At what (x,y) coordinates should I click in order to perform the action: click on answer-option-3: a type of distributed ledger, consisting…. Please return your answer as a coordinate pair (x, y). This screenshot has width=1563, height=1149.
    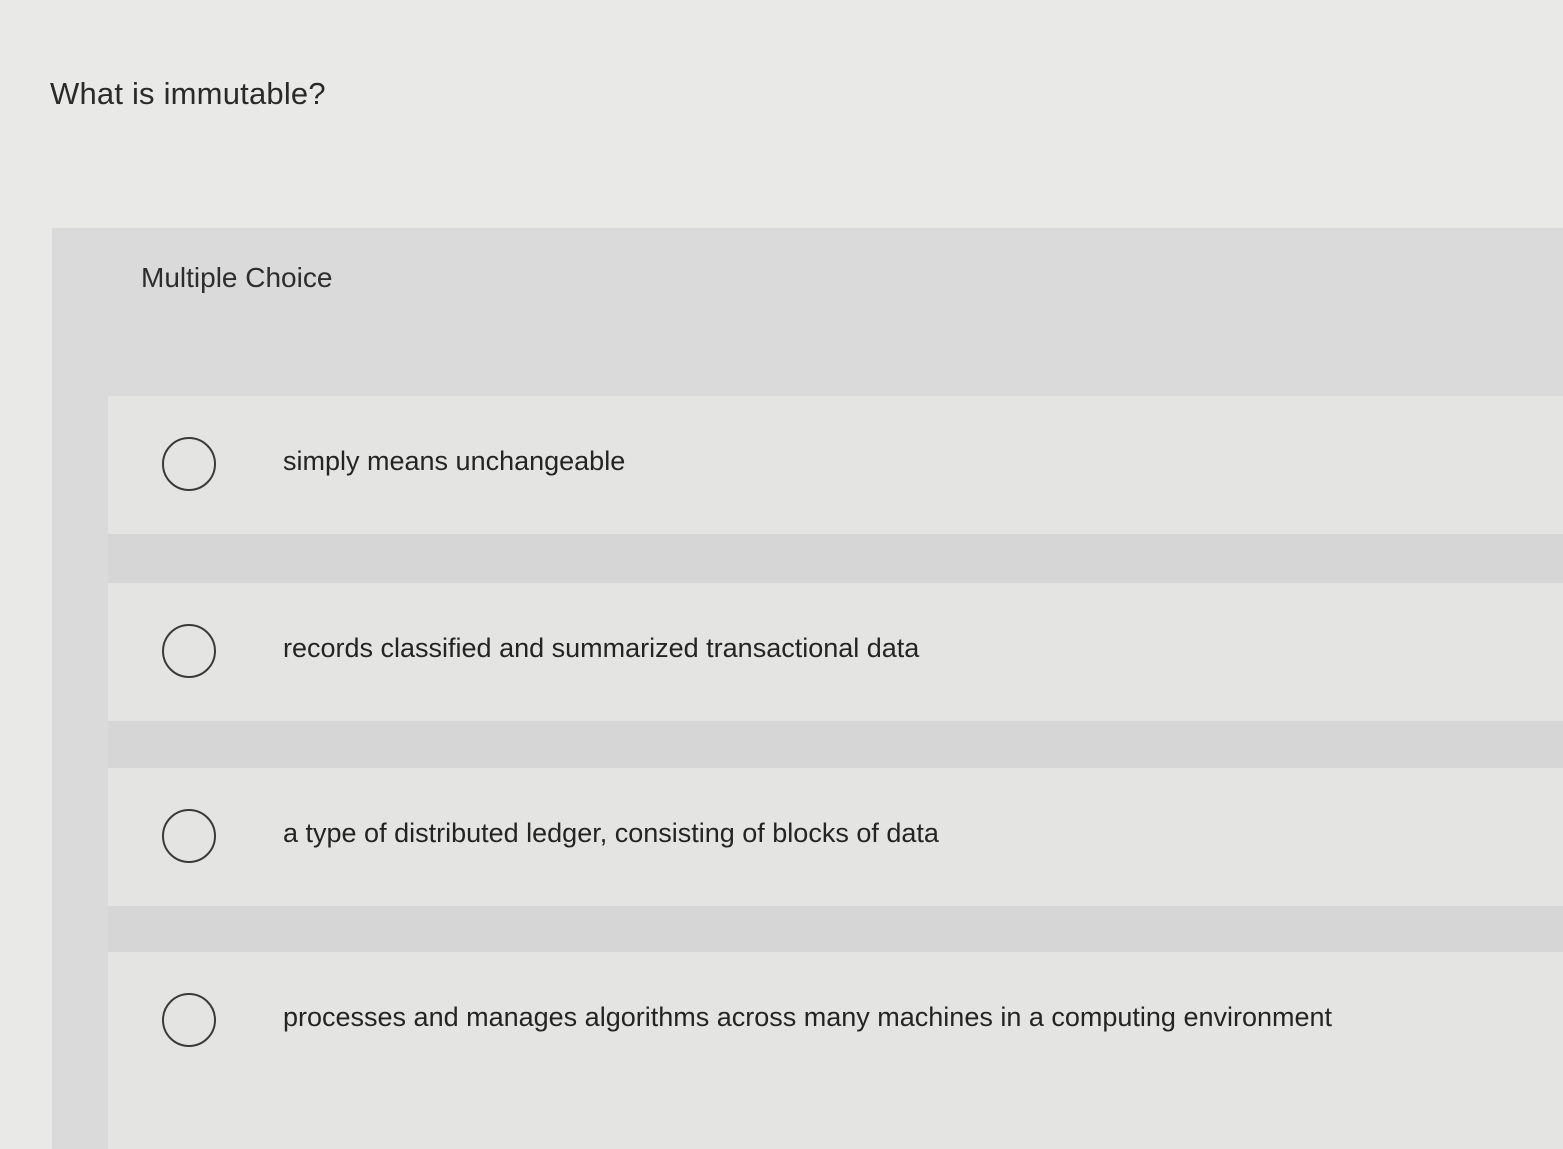
    Looking at the image, I should click on (835, 837).